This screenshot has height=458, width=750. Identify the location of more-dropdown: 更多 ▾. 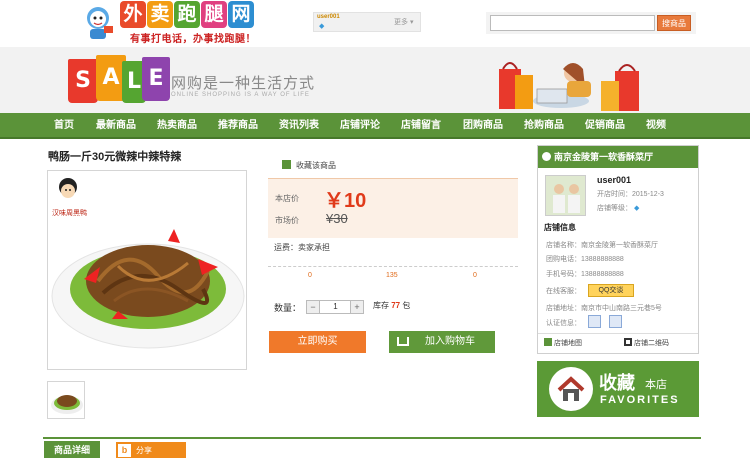
(403, 22).